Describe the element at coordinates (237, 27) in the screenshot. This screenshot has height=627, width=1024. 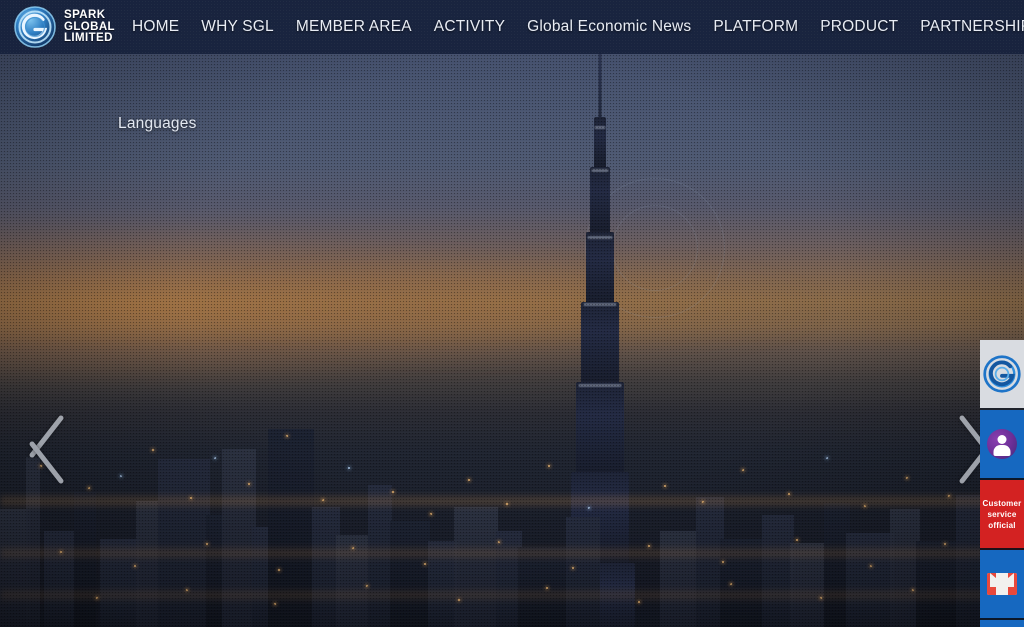
I see `nav-why-sgl: WHY SGL` at that location.